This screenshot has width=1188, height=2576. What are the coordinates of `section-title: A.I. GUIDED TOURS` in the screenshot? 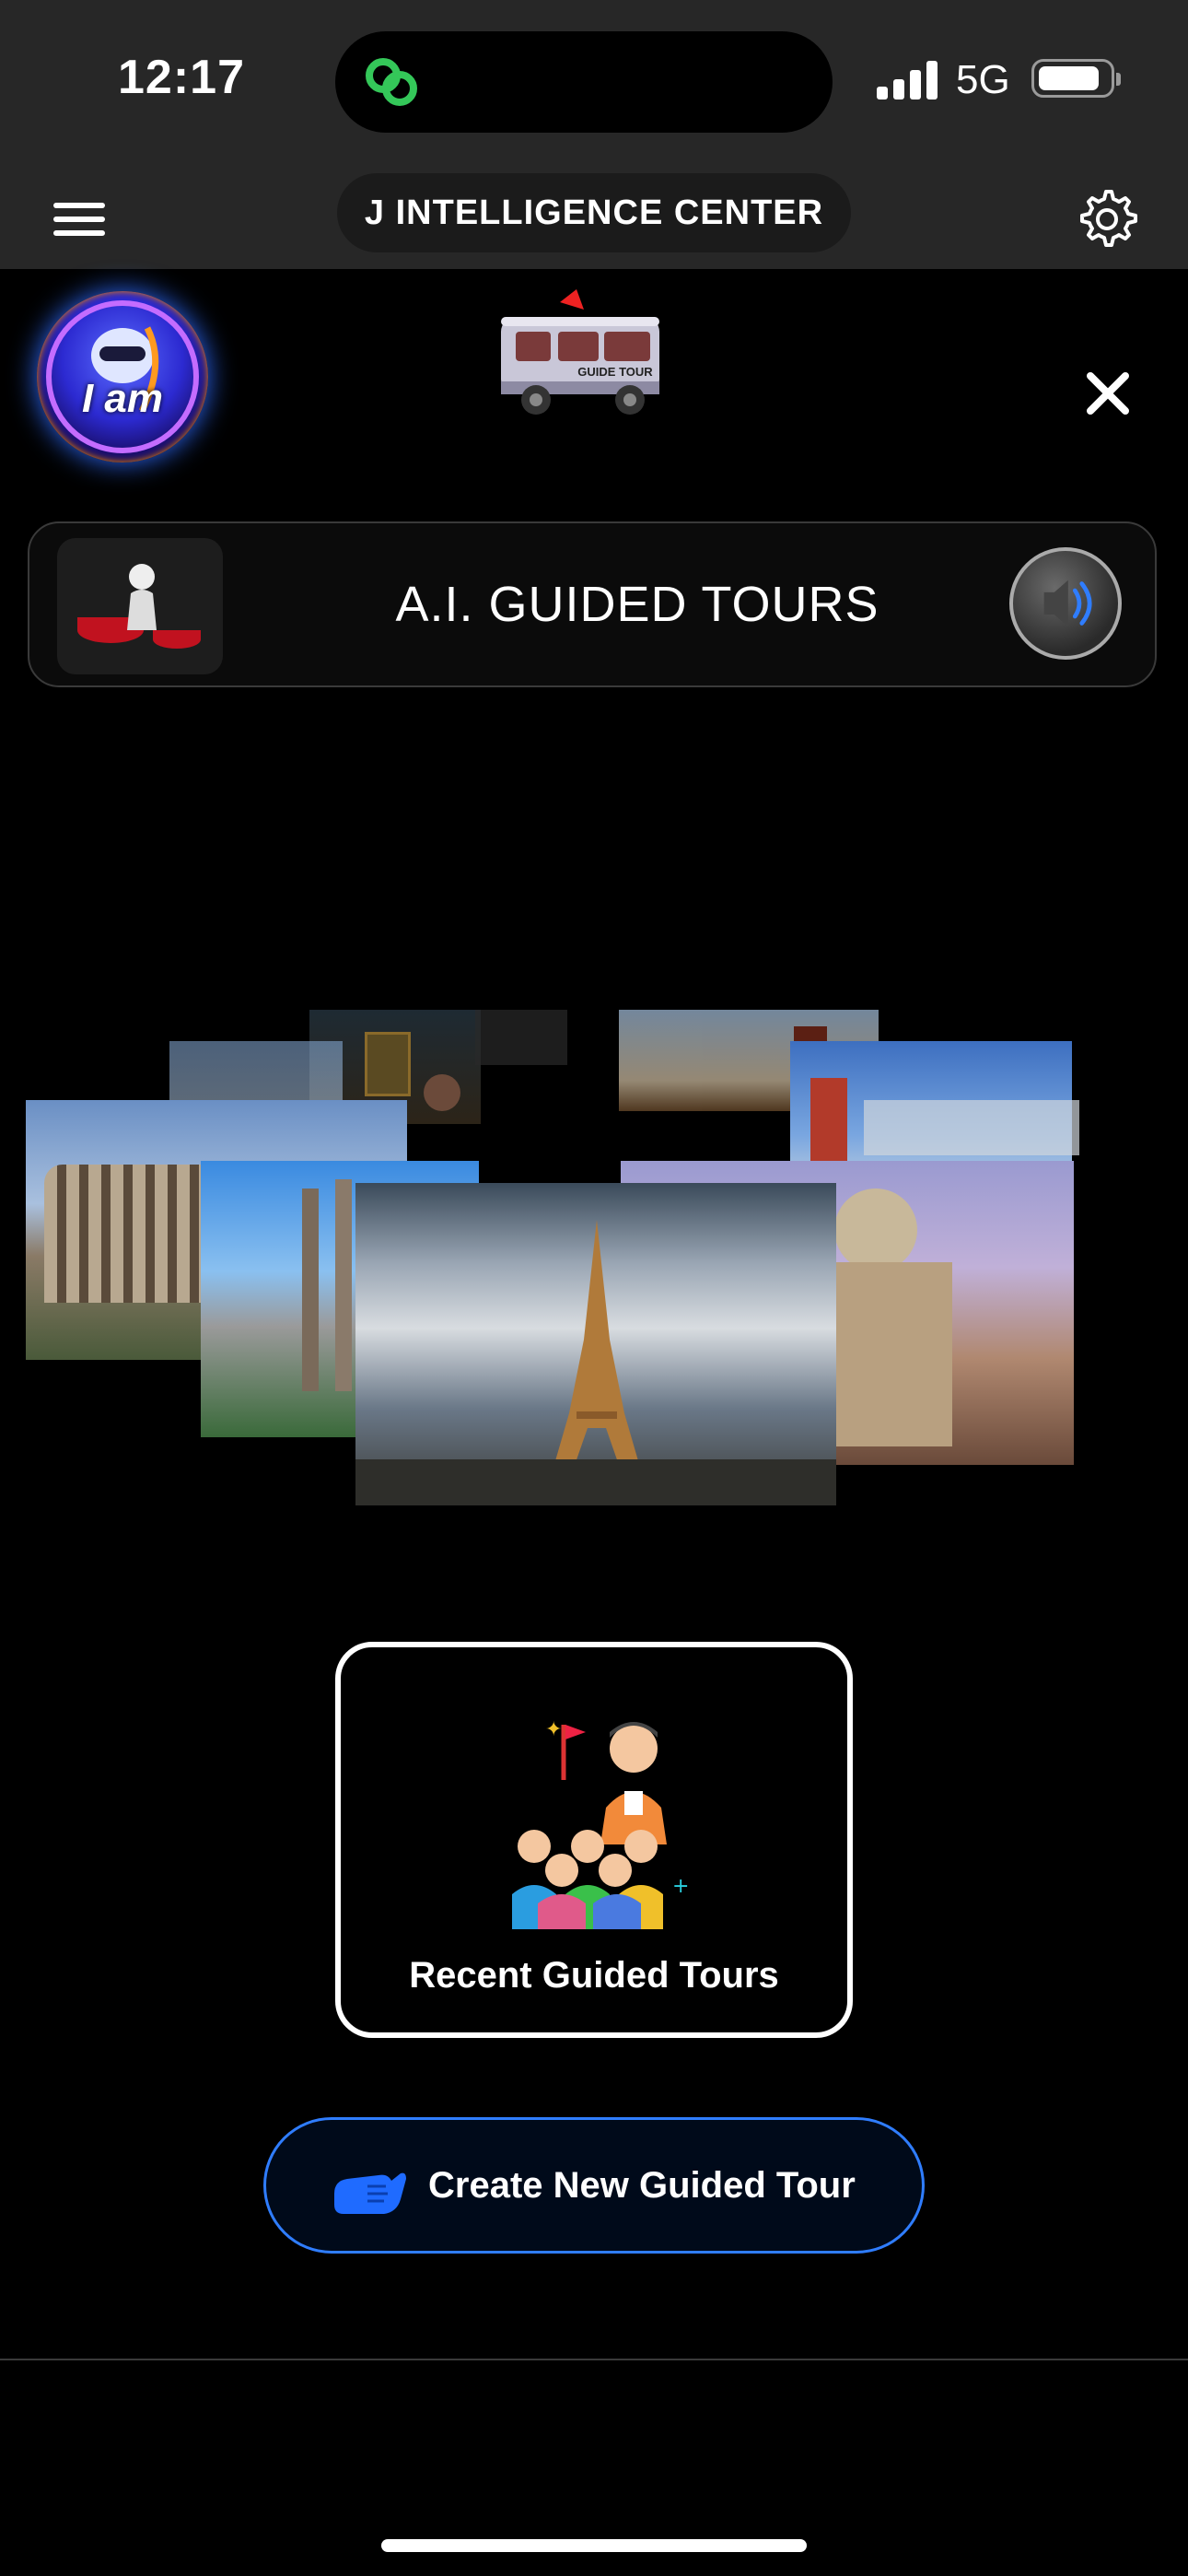 It's located at (637, 604).